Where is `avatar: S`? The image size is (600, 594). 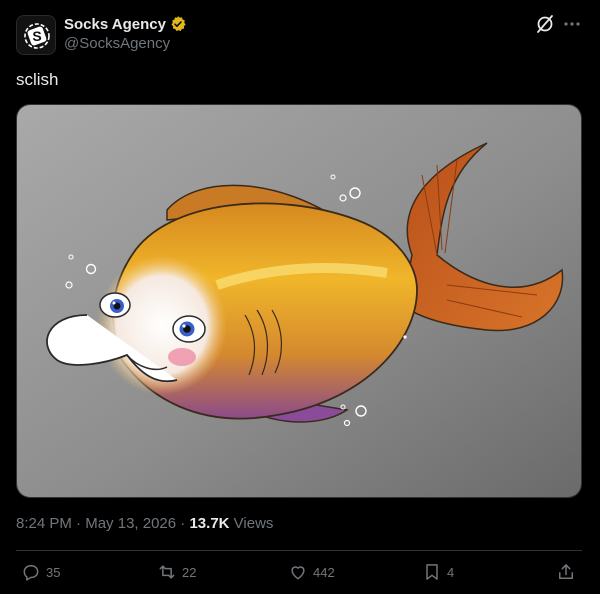
avatar: S is located at coordinates (36, 35).